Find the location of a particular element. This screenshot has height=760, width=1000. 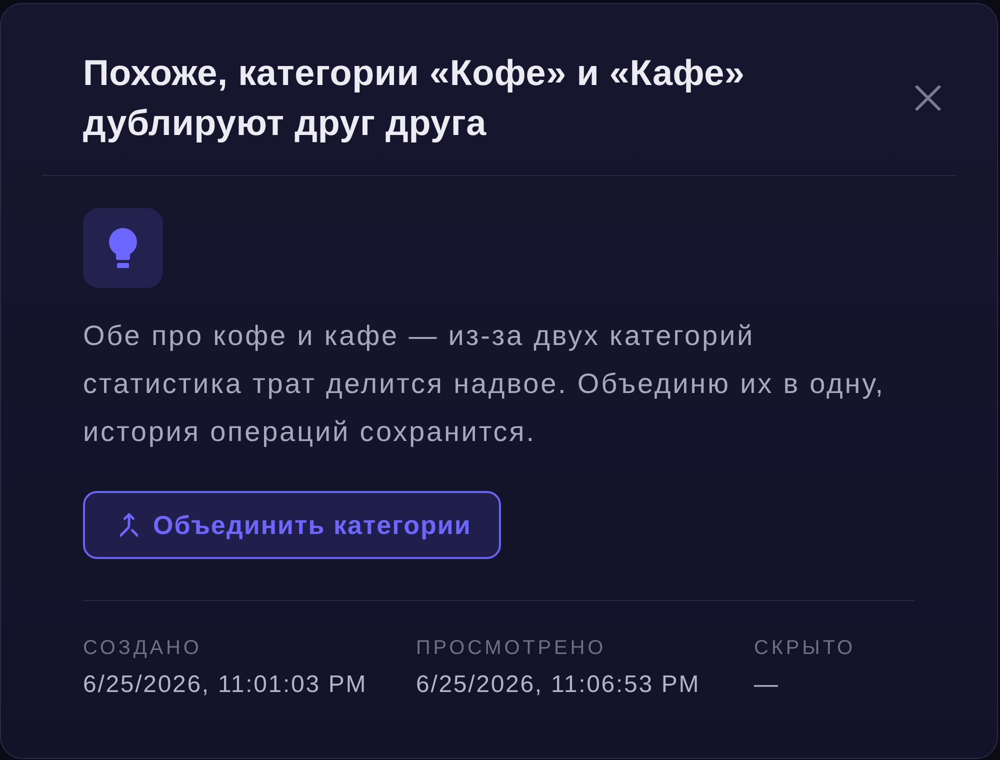

meta-label: СКРЫТО is located at coordinates (805, 648).